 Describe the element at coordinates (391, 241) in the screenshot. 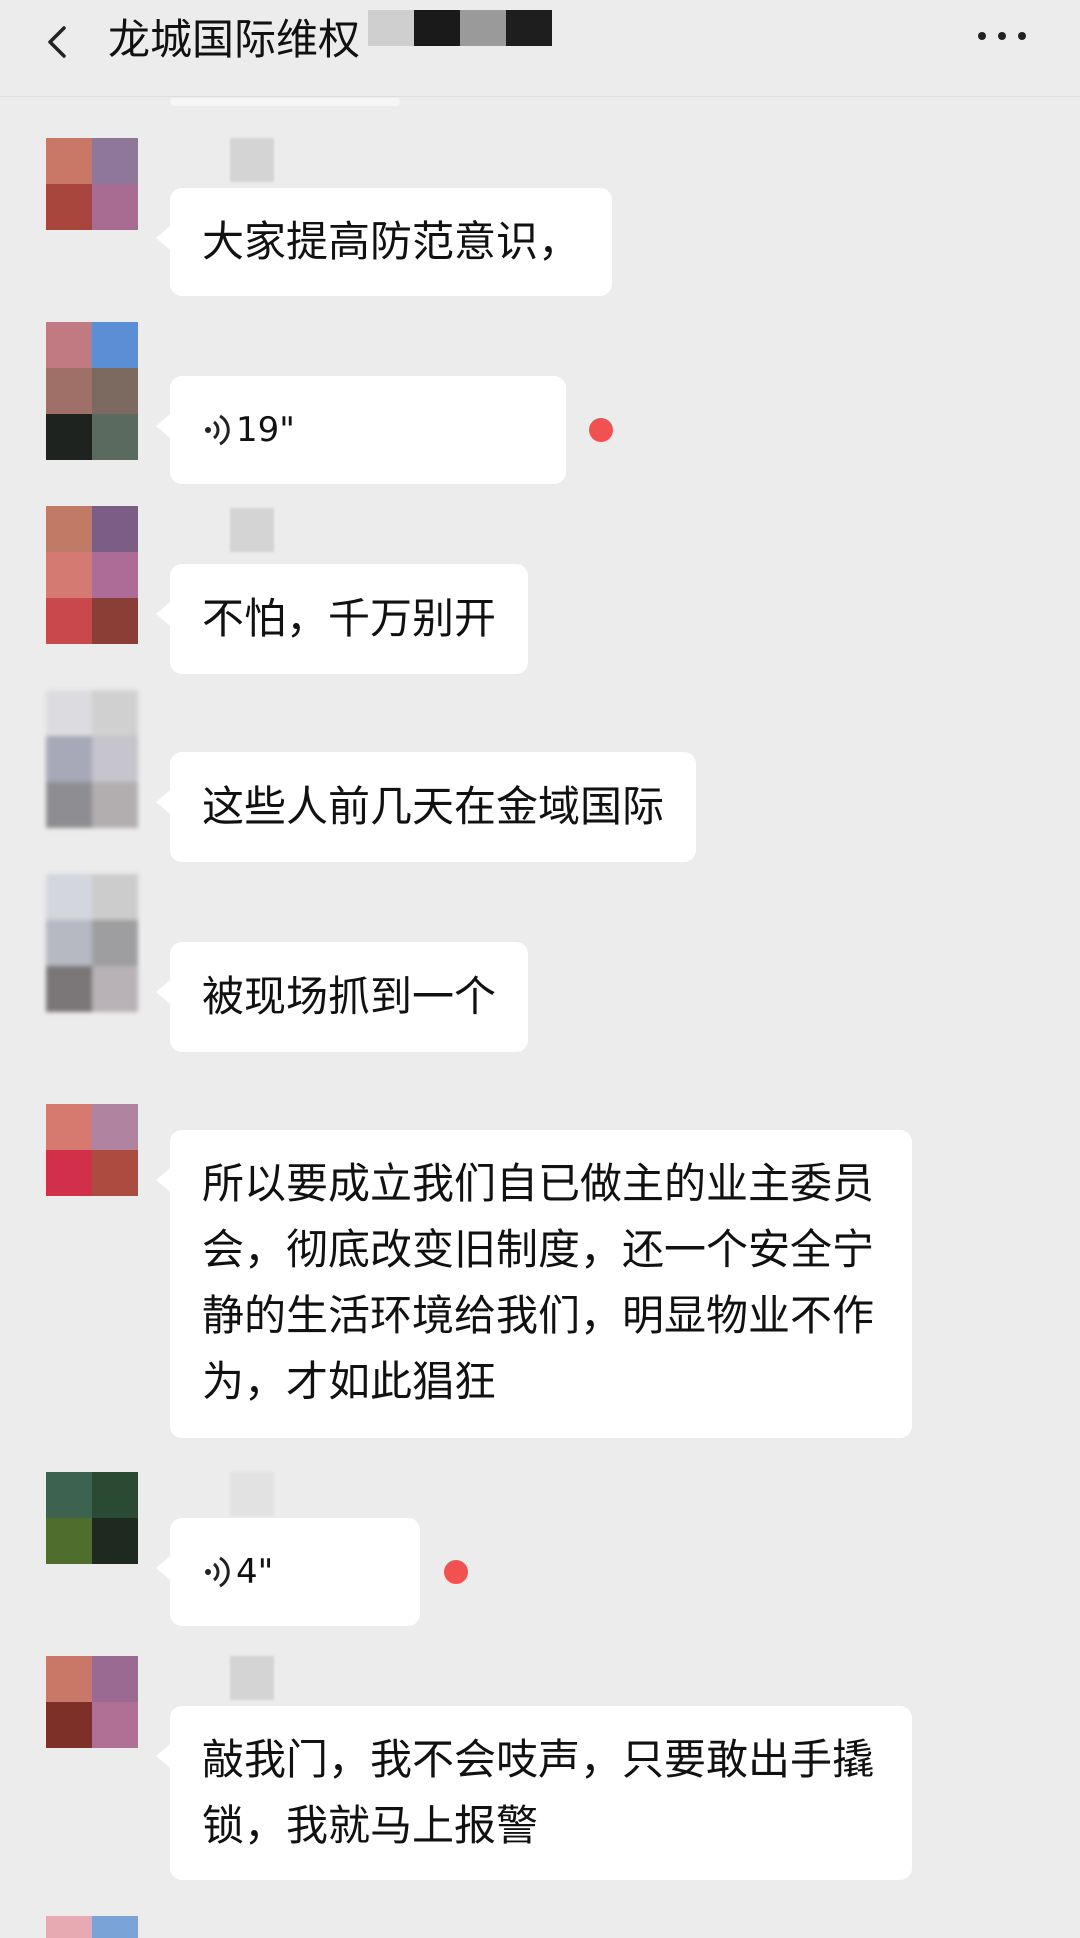

I see `message-text: 大家提高防范意识，` at that location.